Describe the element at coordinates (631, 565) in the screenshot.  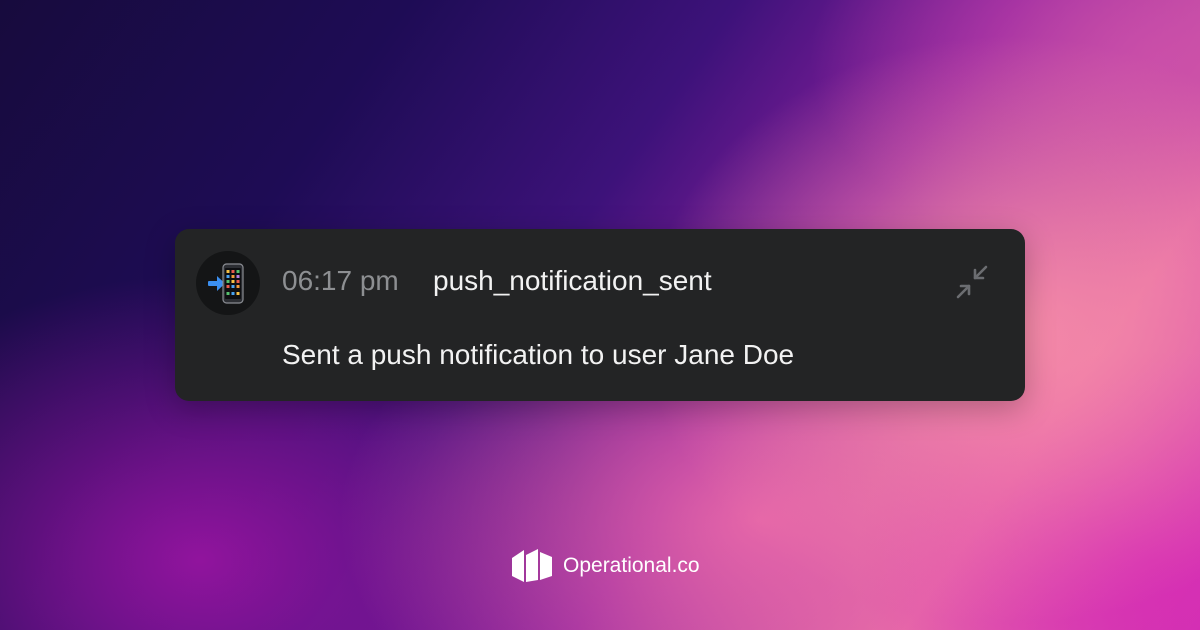
I see `brand-name: Operational.co` at that location.